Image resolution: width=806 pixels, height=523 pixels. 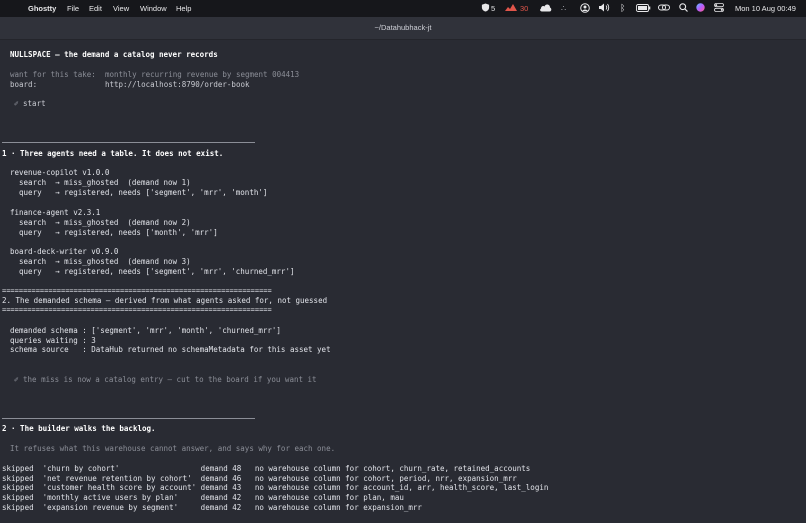 I want to click on agent-search-line: search → miss_ghosted (demand now 3), so click(x=100, y=261).